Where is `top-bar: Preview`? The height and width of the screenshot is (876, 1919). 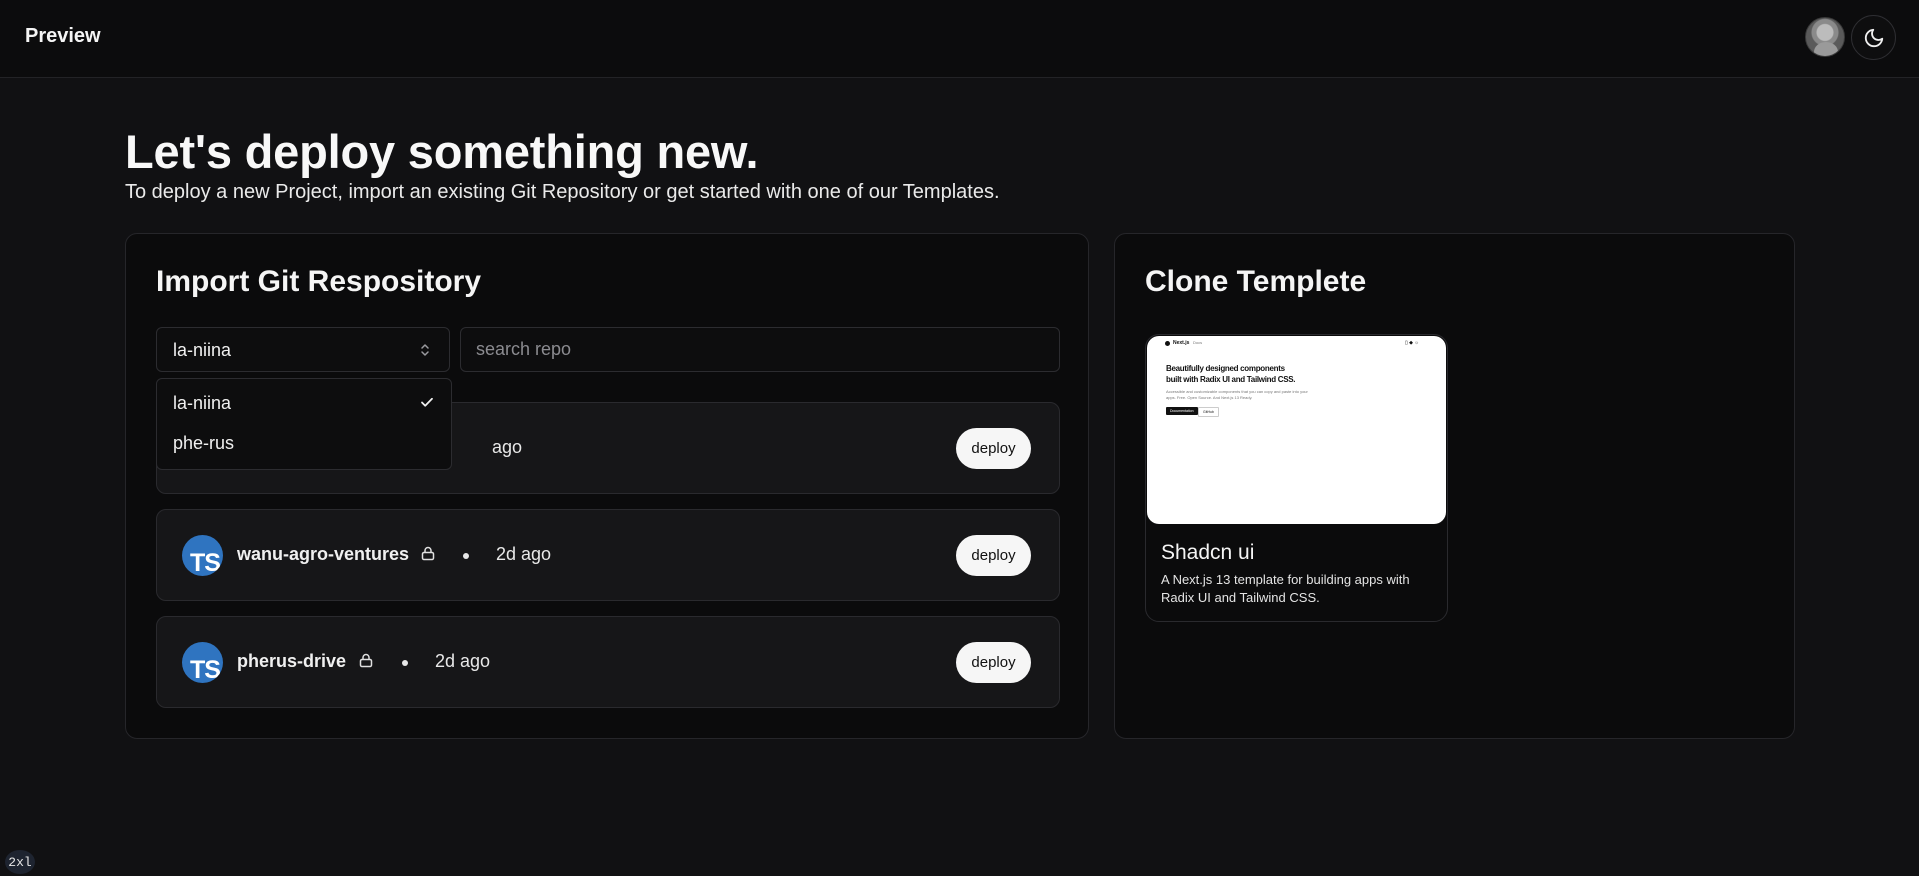
top-bar: Preview is located at coordinates (959, 39).